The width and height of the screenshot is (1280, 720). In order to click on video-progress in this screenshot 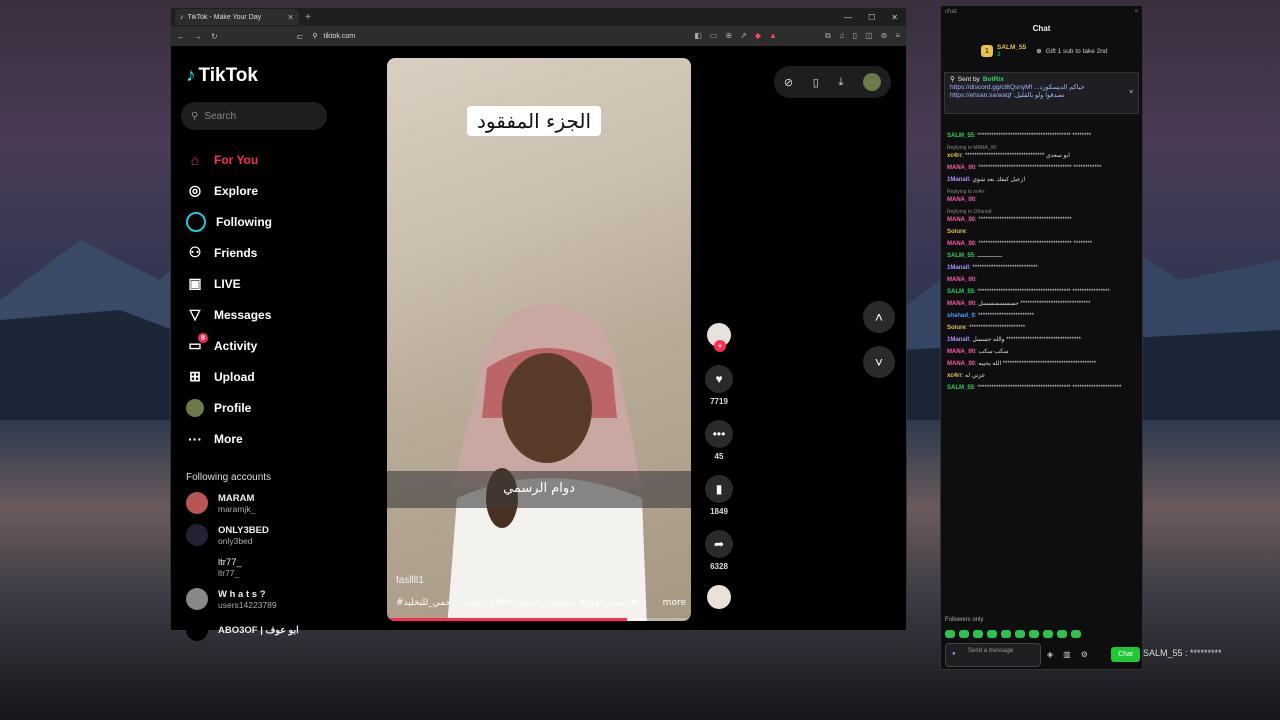, I will do `click(539, 619)`.